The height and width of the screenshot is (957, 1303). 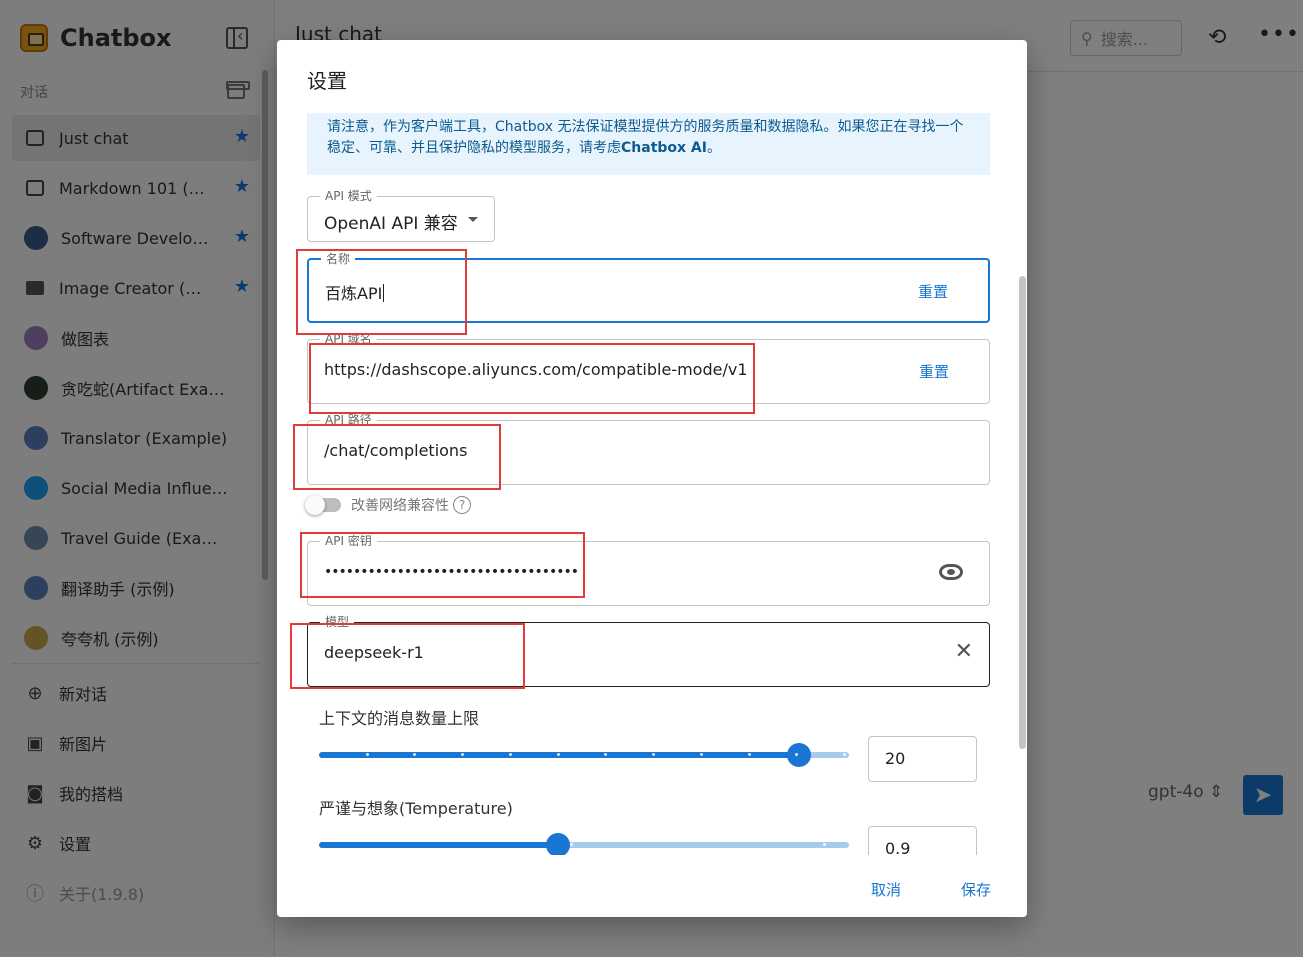 What do you see at coordinates (315, 505) in the screenshot?
I see `toggle-thumb` at bounding box center [315, 505].